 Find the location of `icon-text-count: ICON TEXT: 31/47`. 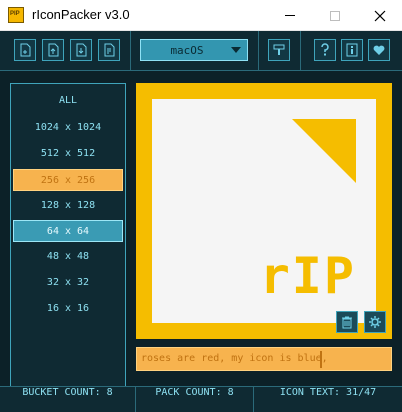

icon-text-count: ICON TEXT: 31/47 is located at coordinates (328, 392).